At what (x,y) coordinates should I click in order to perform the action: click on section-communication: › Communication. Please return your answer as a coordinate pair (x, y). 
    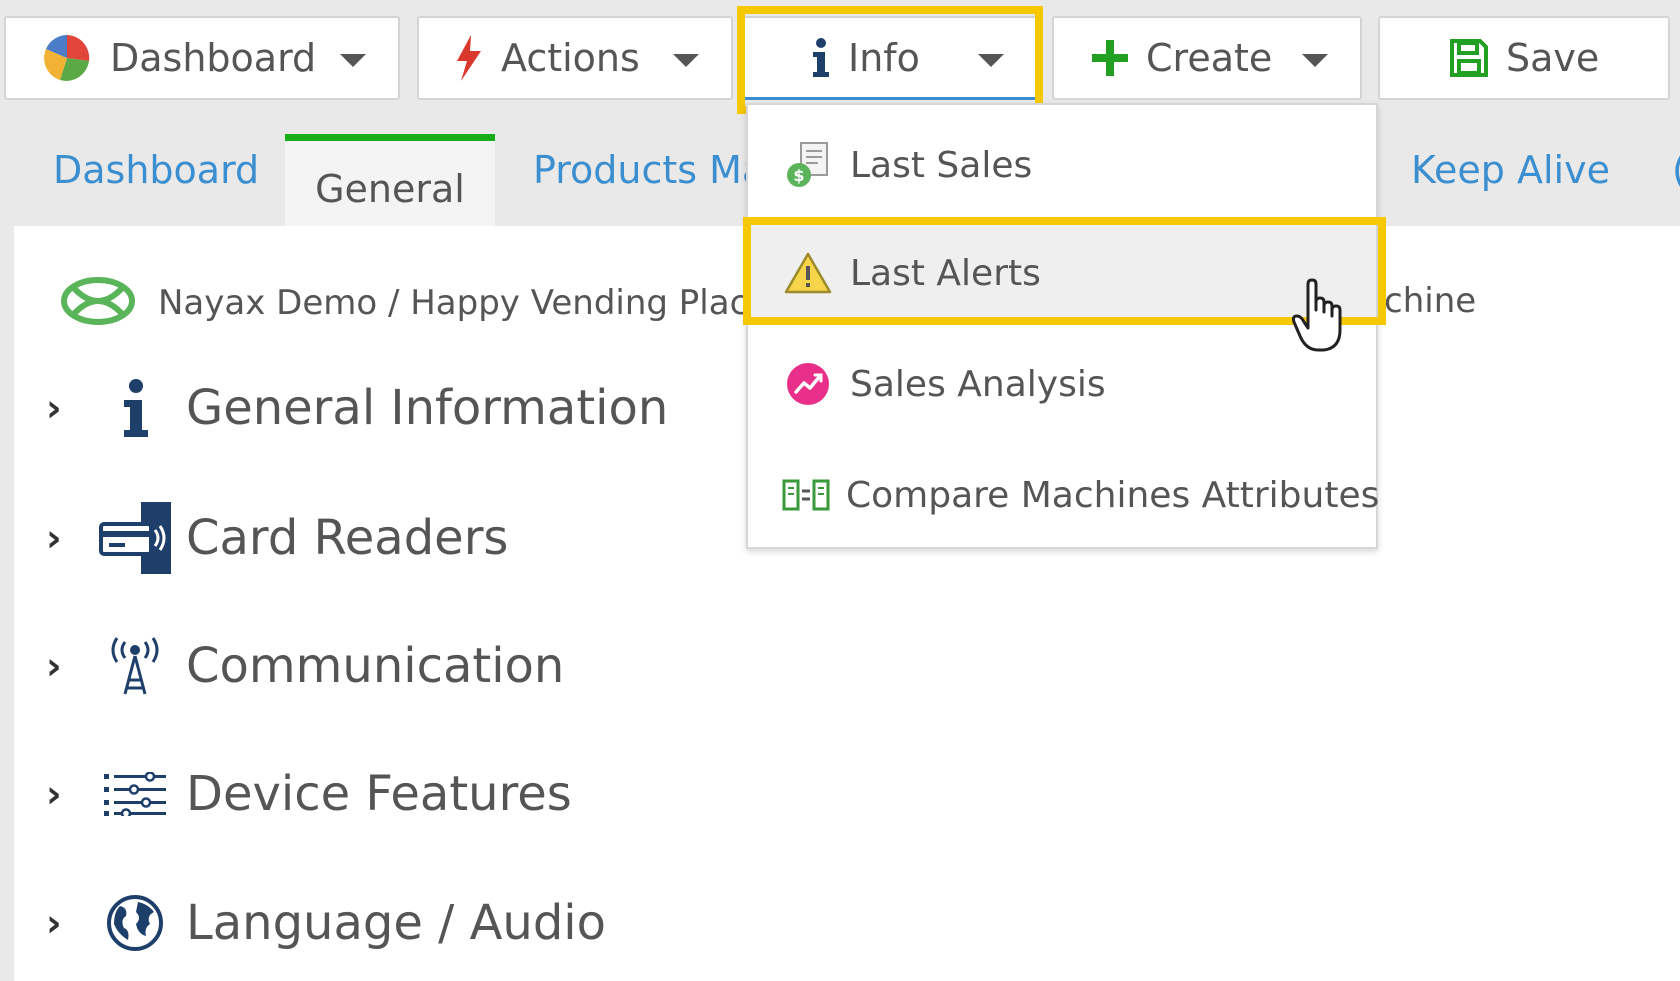
    Looking at the image, I should click on (305, 666).